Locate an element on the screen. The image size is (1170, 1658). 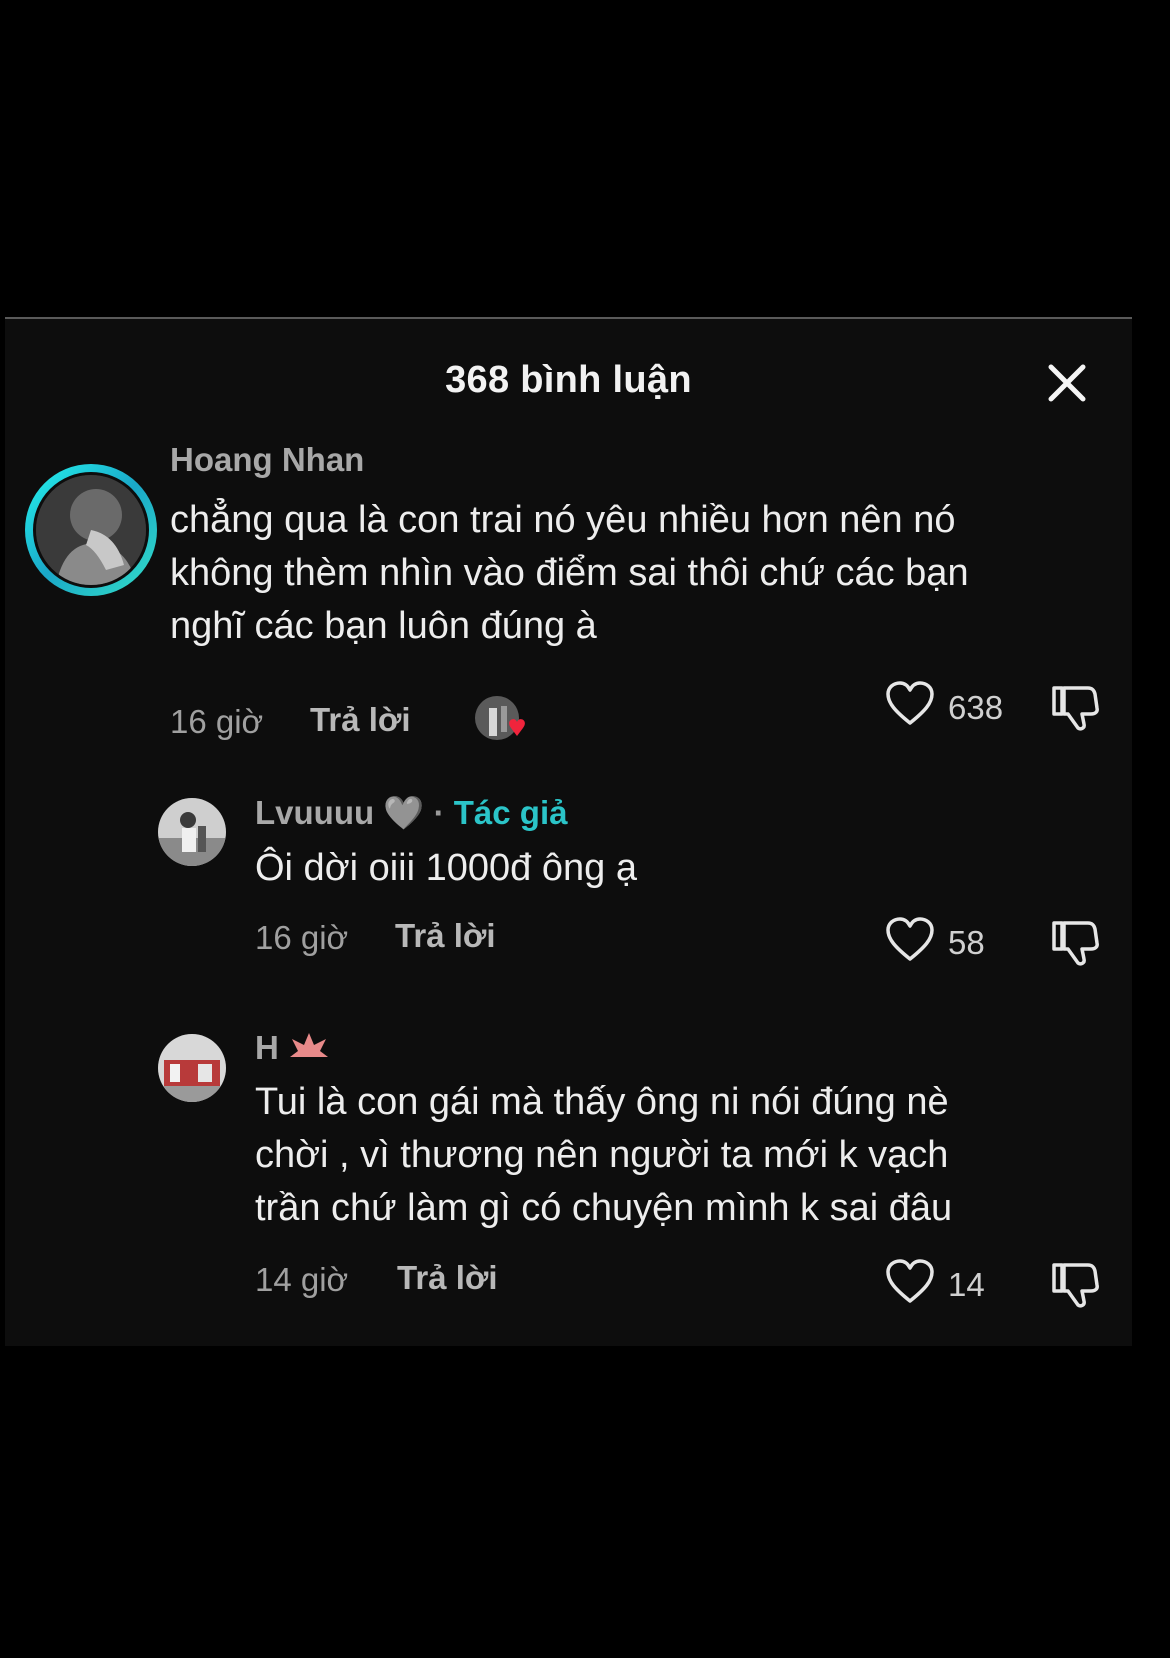
like-count: 638 is located at coordinates (976, 707).